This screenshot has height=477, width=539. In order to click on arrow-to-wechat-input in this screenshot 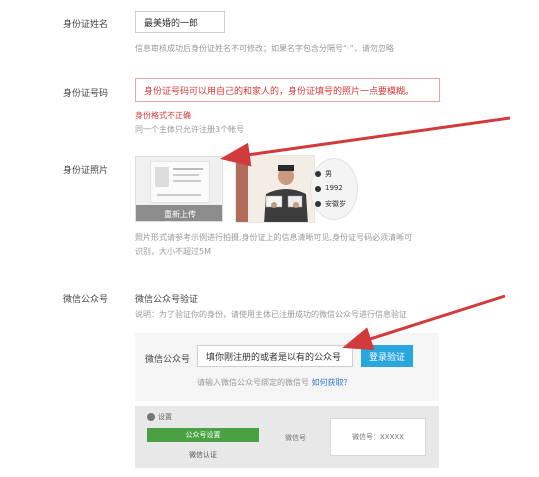, I will do `click(424, 322)`.